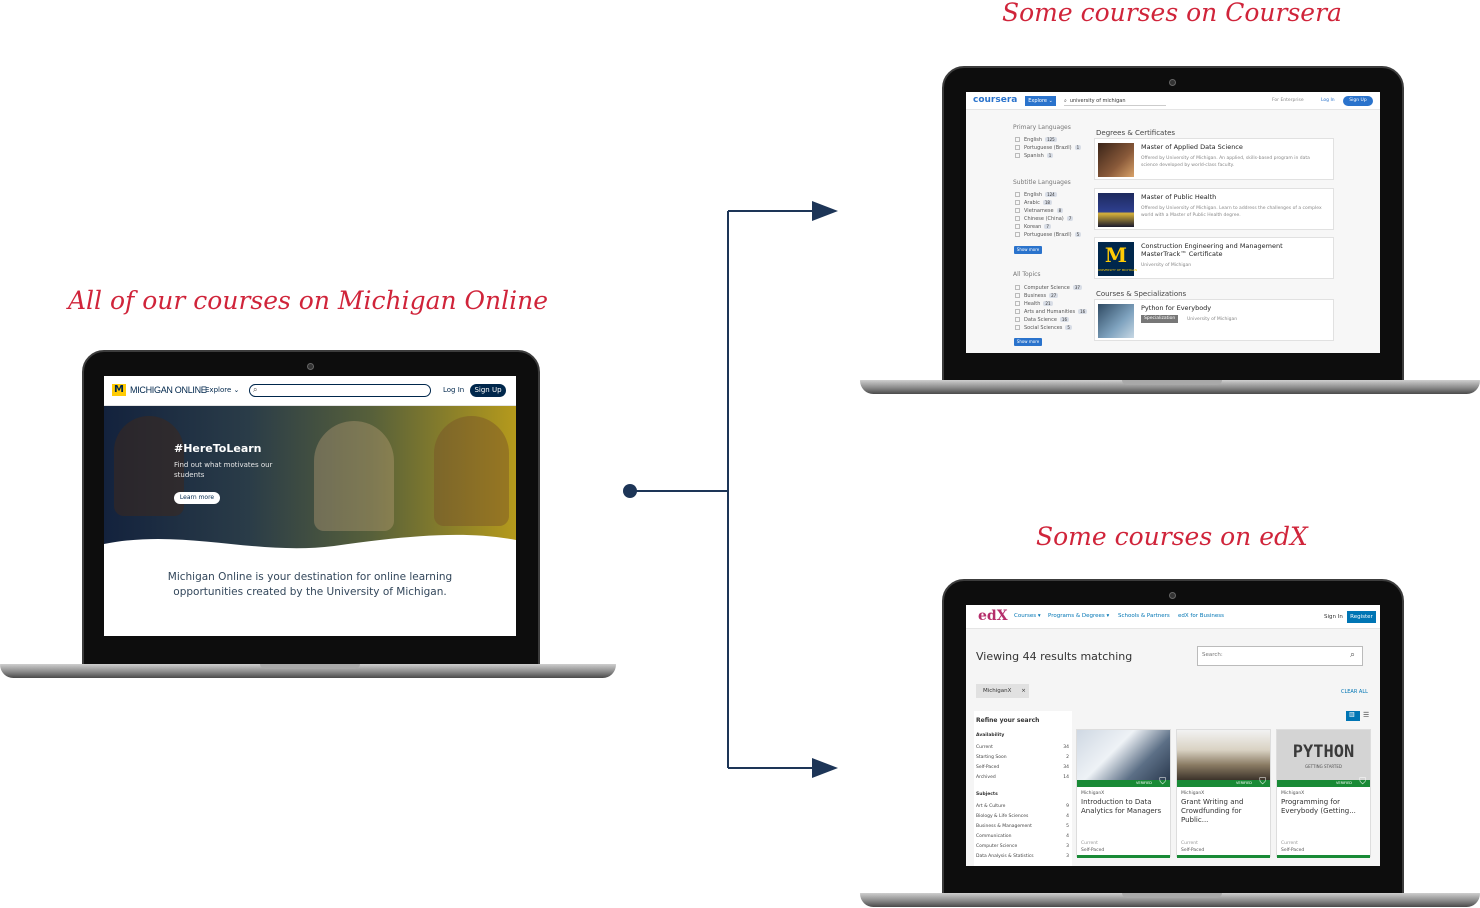 This screenshot has height=908, width=1480. I want to click on ex-facet-option: Data Analysis & Statistics 3, so click(1022, 856).